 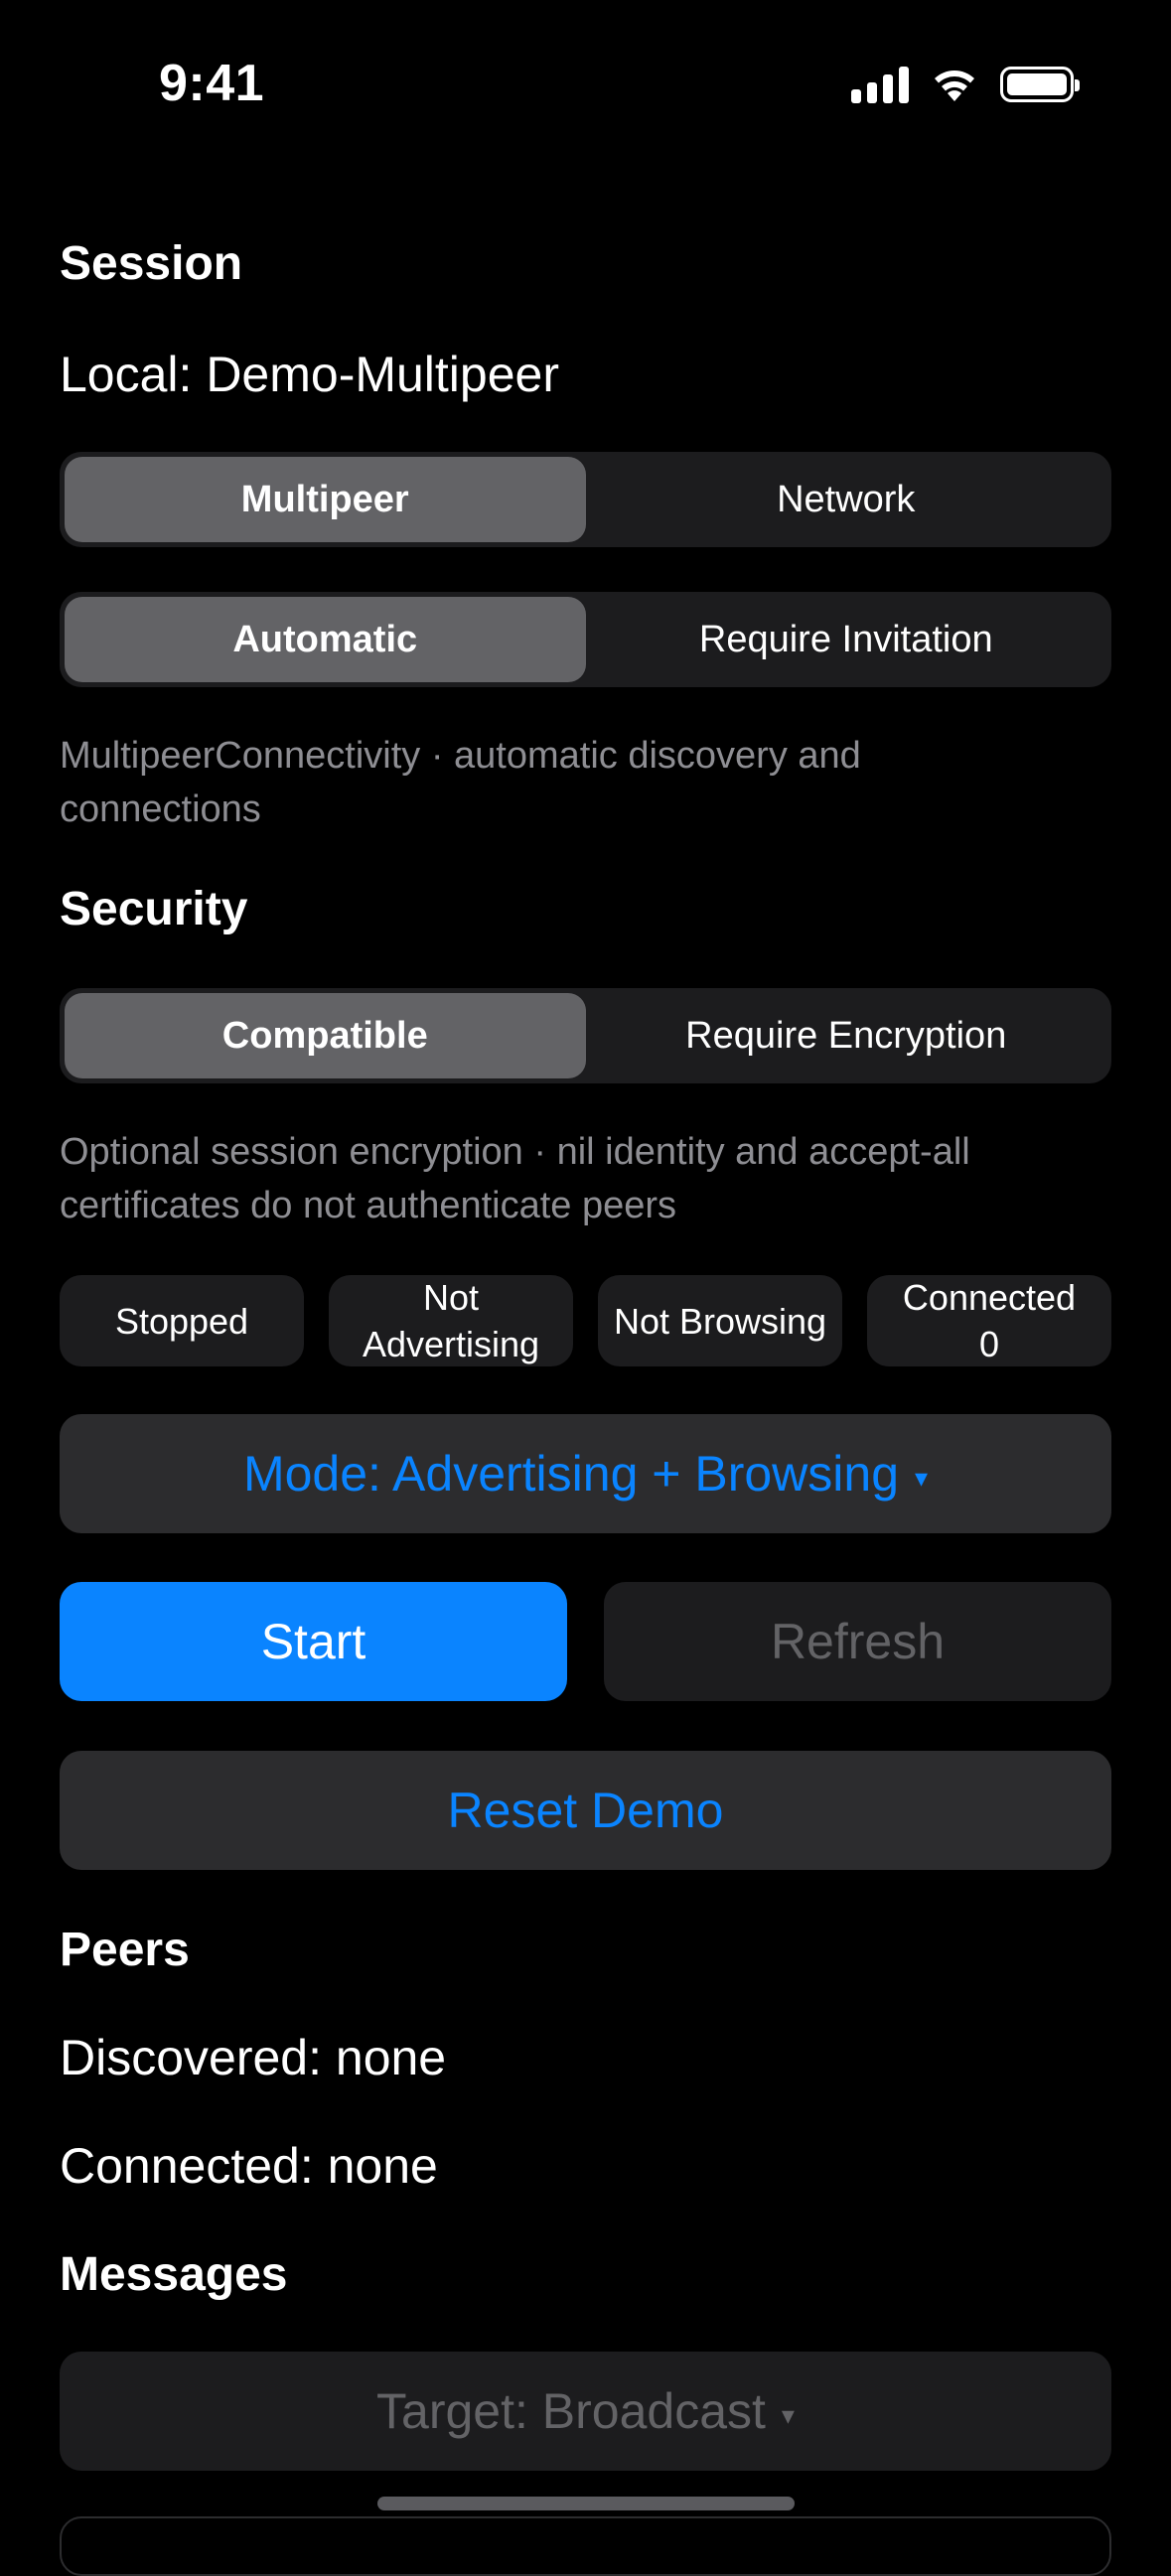 What do you see at coordinates (720, 1321) in the screenshot?
I see `browsing-status-badge: Not Browsing` at bounding box center [720, 1321].